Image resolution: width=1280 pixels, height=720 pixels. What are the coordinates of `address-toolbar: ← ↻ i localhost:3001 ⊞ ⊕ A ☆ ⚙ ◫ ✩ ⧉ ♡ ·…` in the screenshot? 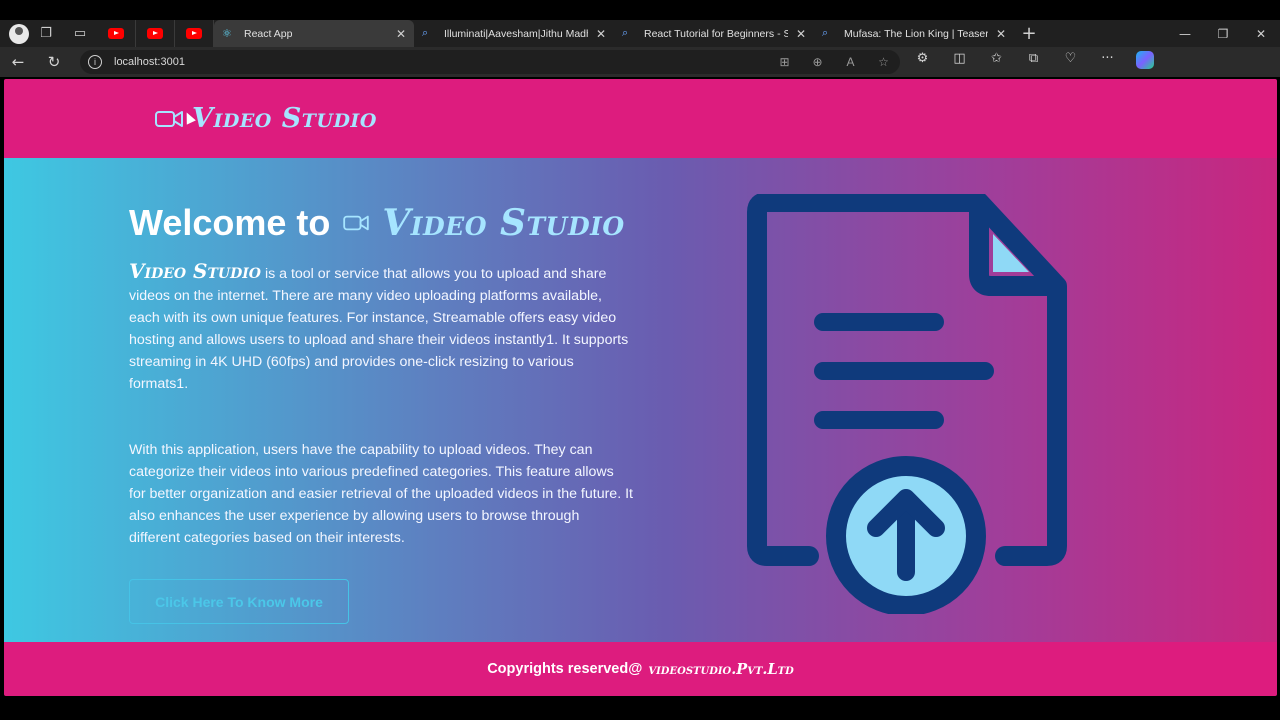 It's located at (640, 62).